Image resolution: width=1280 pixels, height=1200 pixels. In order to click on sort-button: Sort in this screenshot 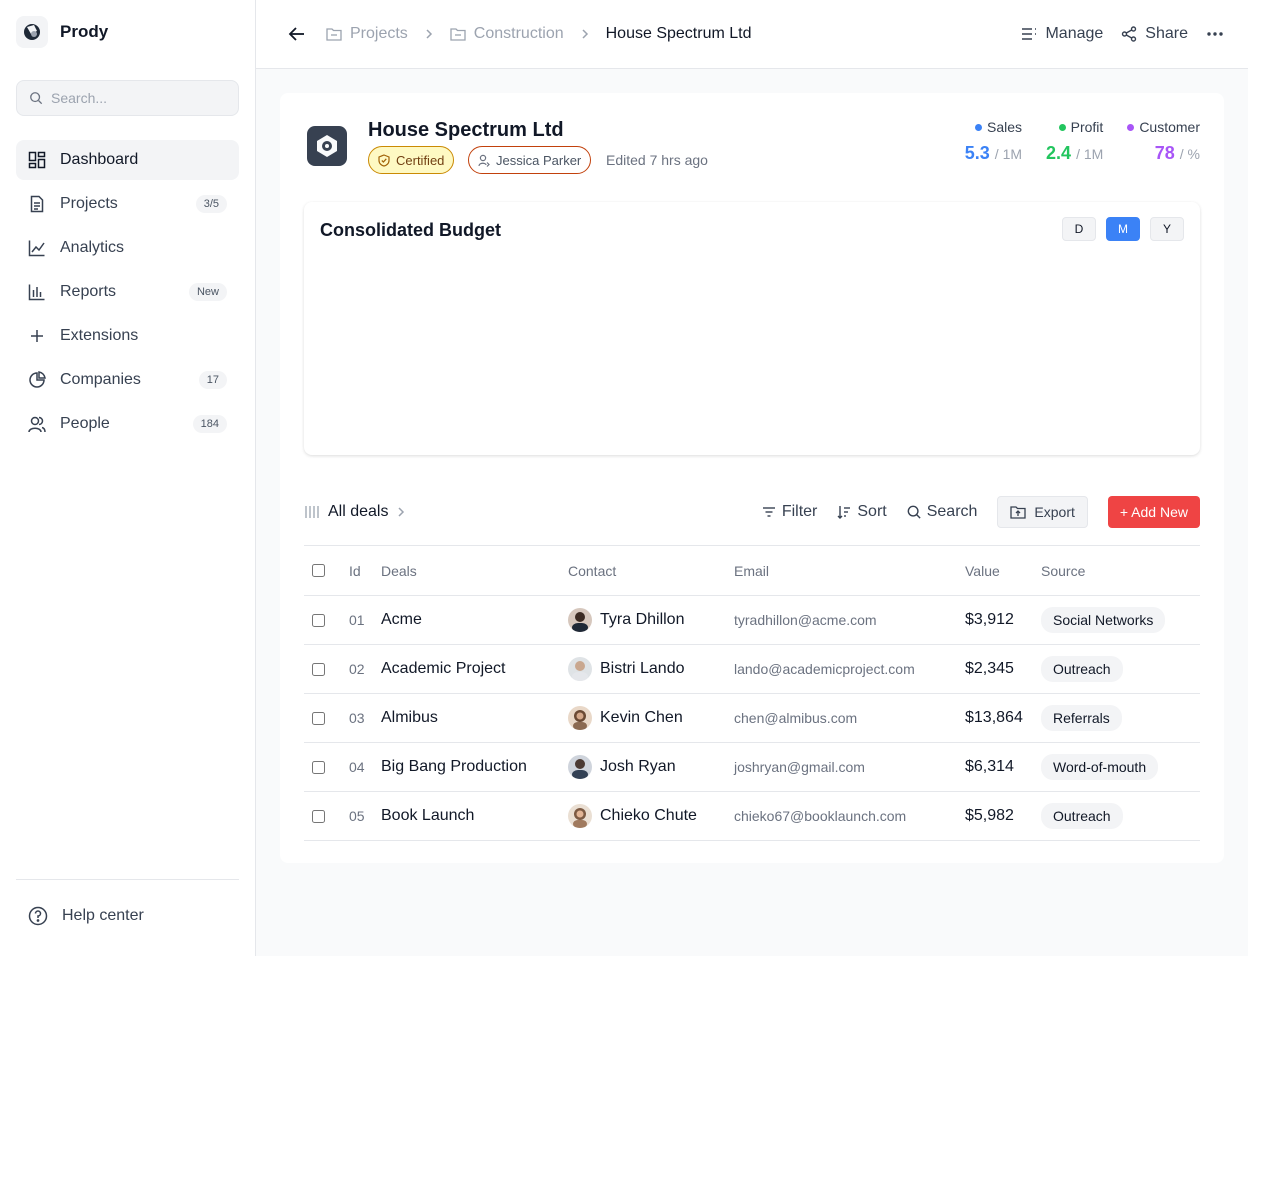, I will do `click(862, 512)`.